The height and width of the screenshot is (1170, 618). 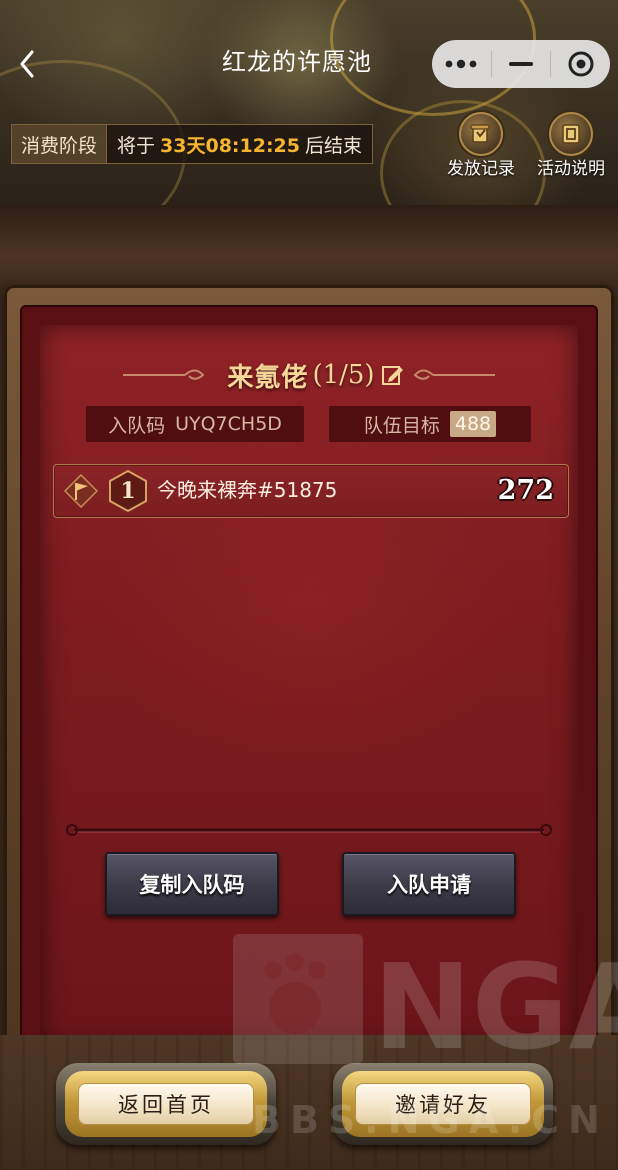 I want to click on countdown-value: 33天08:12:25, so click(x=230, y=145).